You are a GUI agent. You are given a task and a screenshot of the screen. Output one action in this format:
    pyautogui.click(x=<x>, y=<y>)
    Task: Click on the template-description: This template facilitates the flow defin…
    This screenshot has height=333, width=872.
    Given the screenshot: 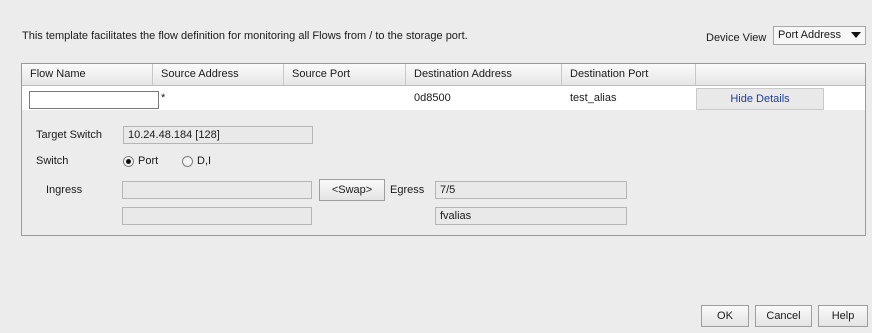 What is the action you would take?
    pyautogui.click(x=245, y=36)
    